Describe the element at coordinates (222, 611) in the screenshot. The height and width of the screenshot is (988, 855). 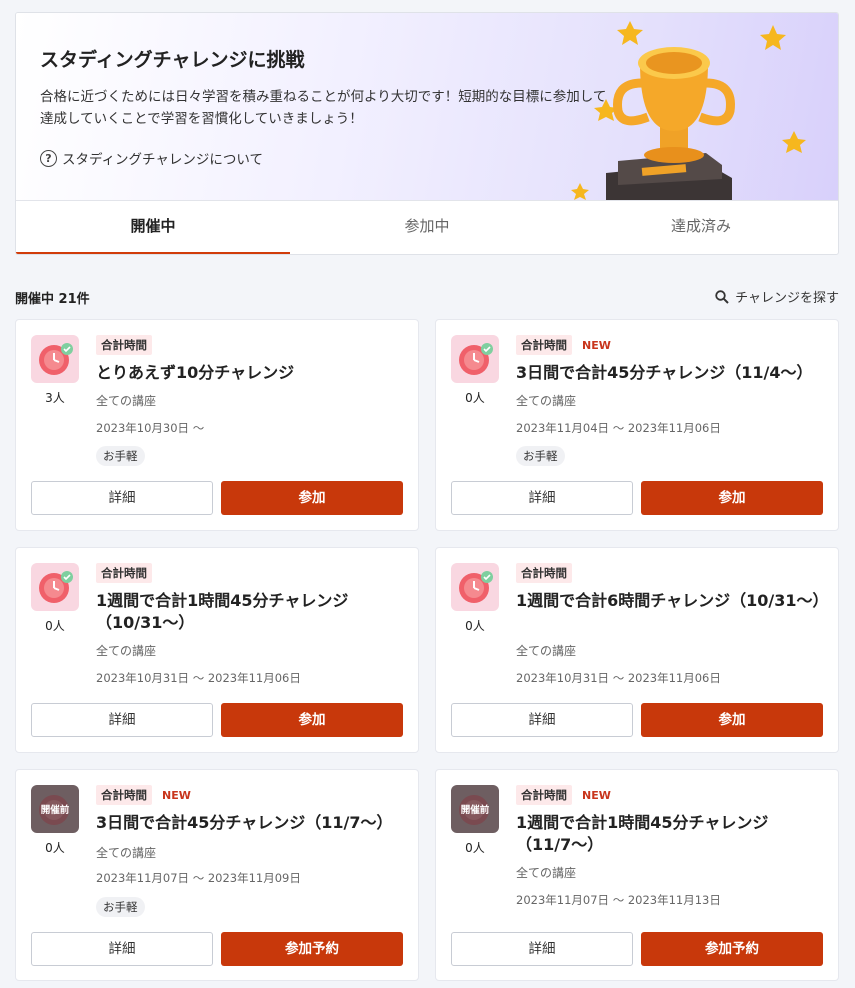
I see `challenge-title: 1週間で合計1時間45分チャレンジ（10/31〜）` at that location.